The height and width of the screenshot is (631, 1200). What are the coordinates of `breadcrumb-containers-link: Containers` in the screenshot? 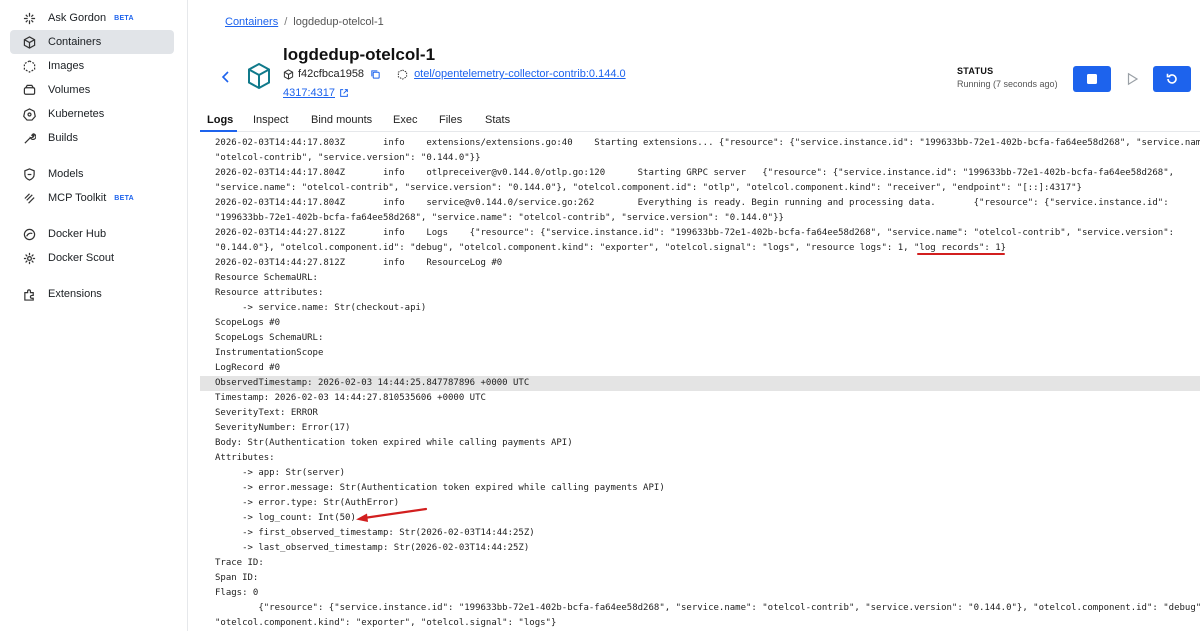 It's located at (251, 22).